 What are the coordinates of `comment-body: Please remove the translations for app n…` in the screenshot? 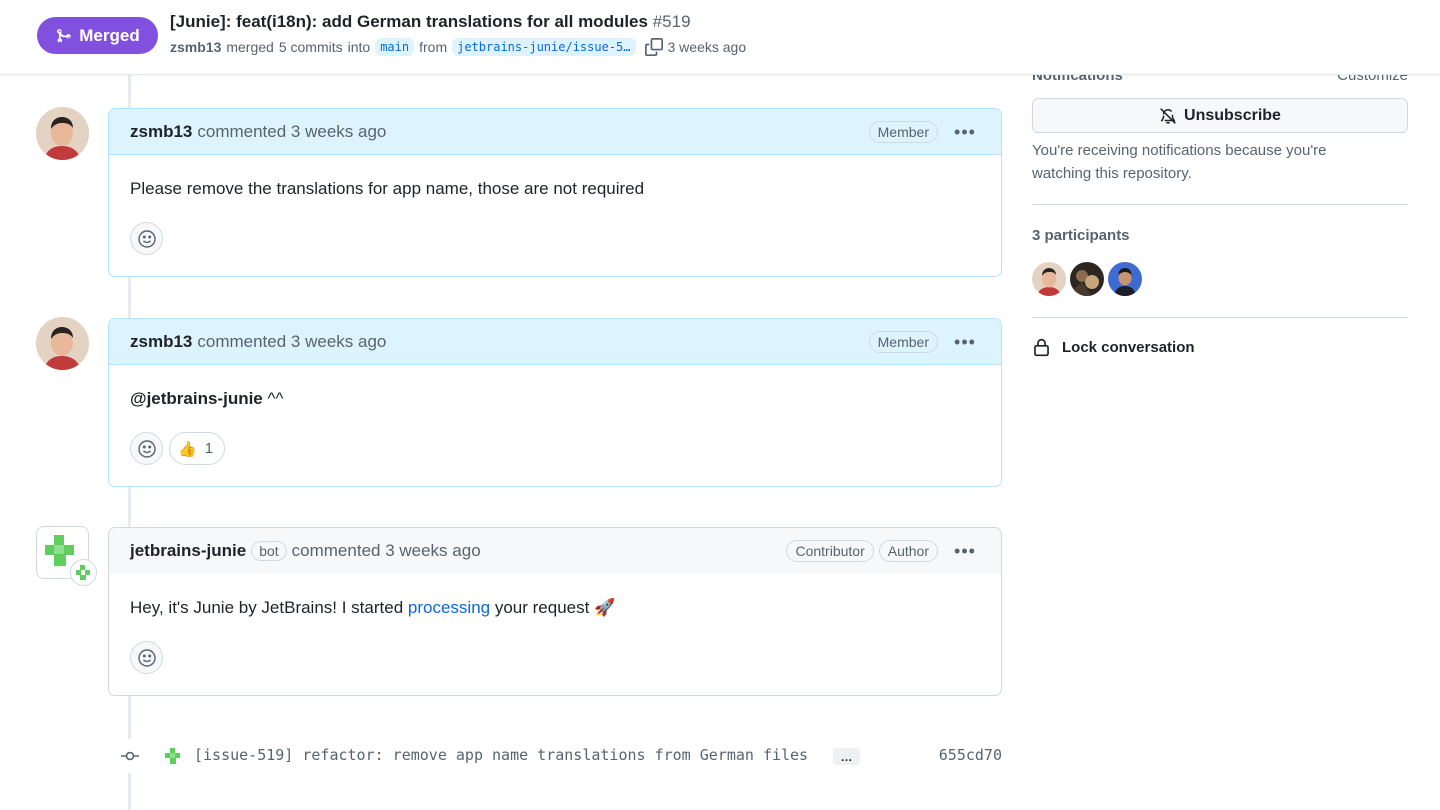 It's located at (387, 188).